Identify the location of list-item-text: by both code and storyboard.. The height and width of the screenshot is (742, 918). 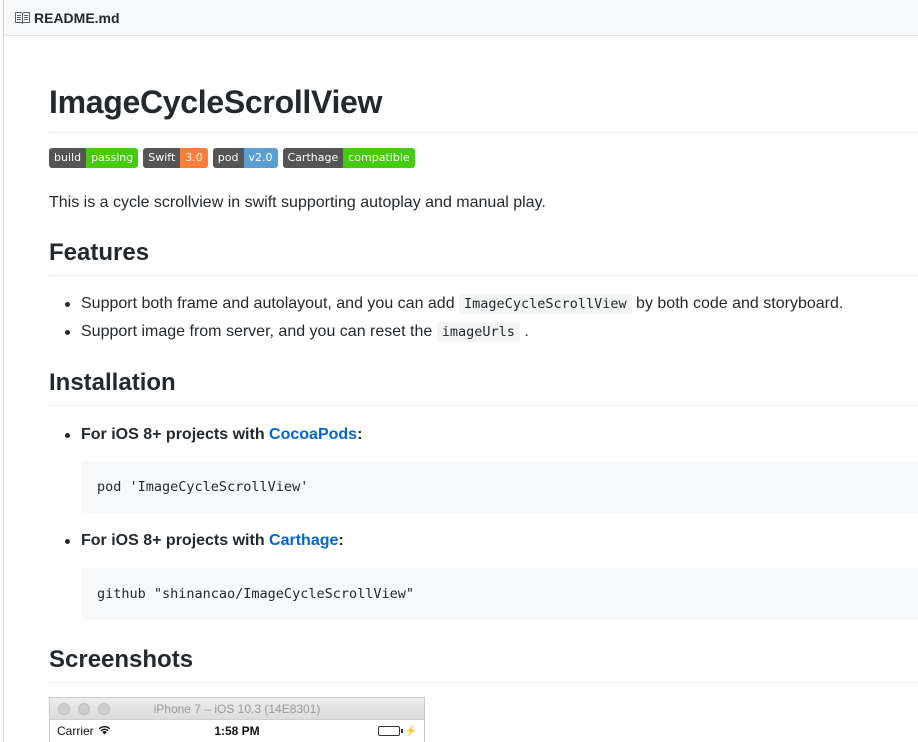
(737, 303).